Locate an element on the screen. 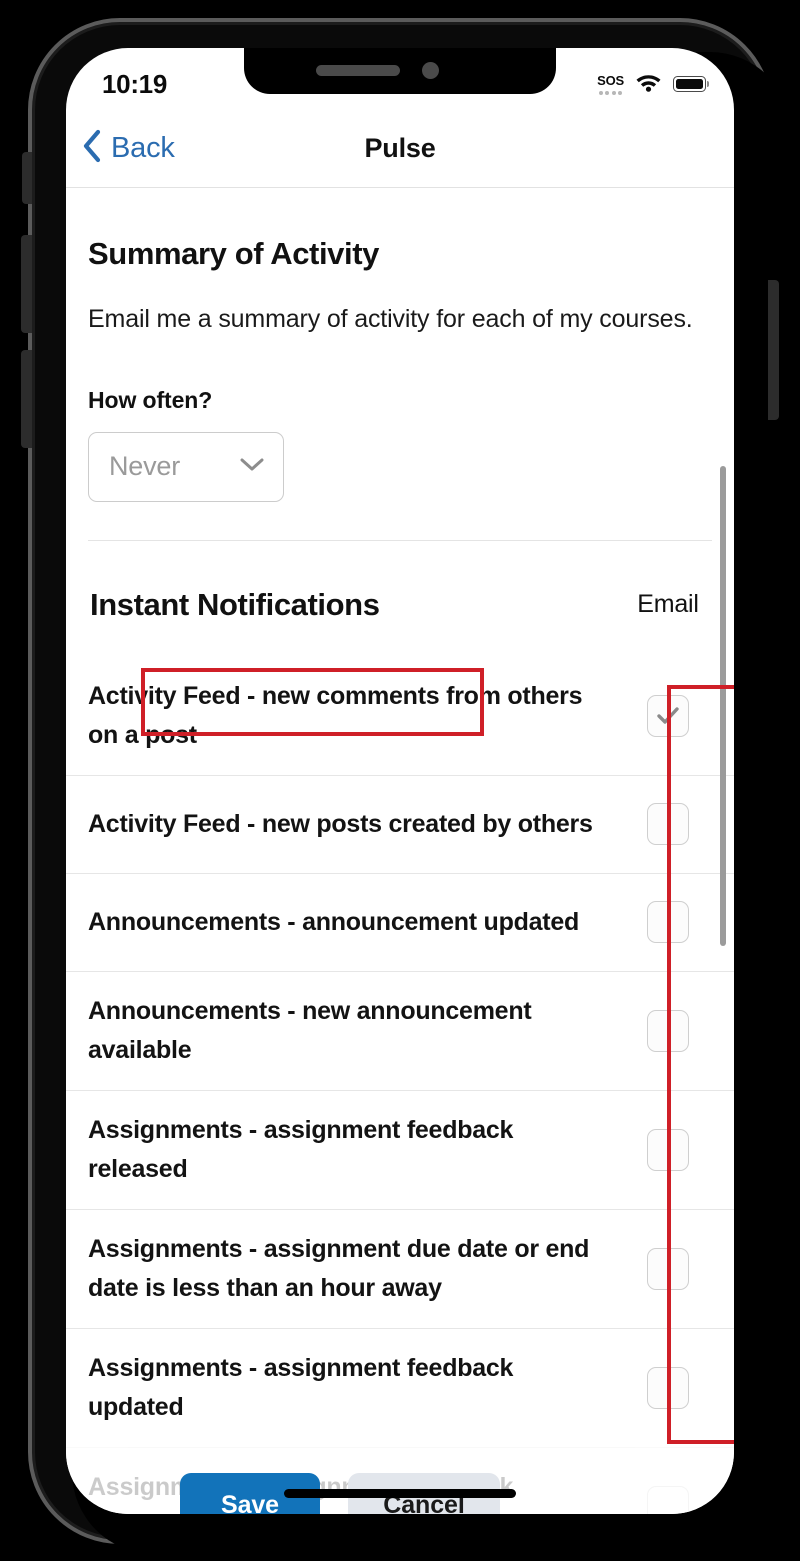  back-button: Back is located at coordinates (128, 148).